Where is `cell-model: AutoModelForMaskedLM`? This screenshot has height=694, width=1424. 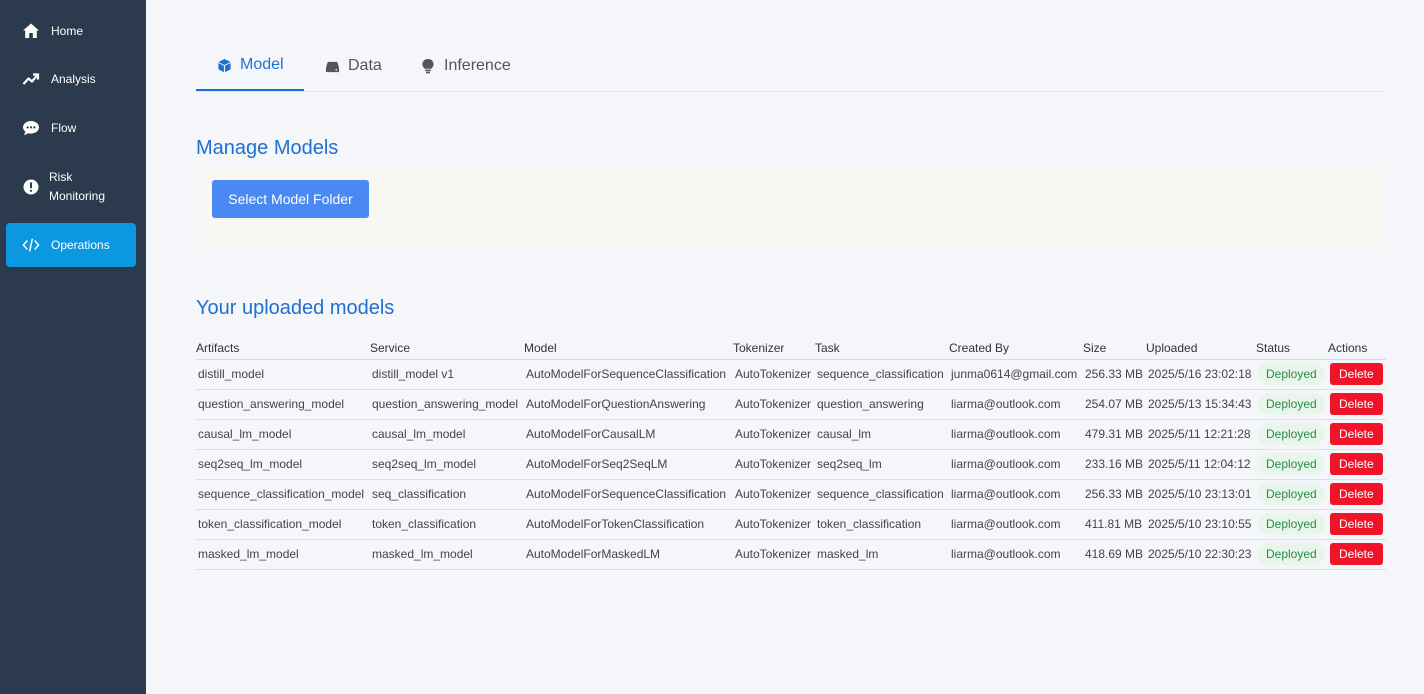 cell-model: AutoModelForMaskedLM is located at coordinates (628, 554).